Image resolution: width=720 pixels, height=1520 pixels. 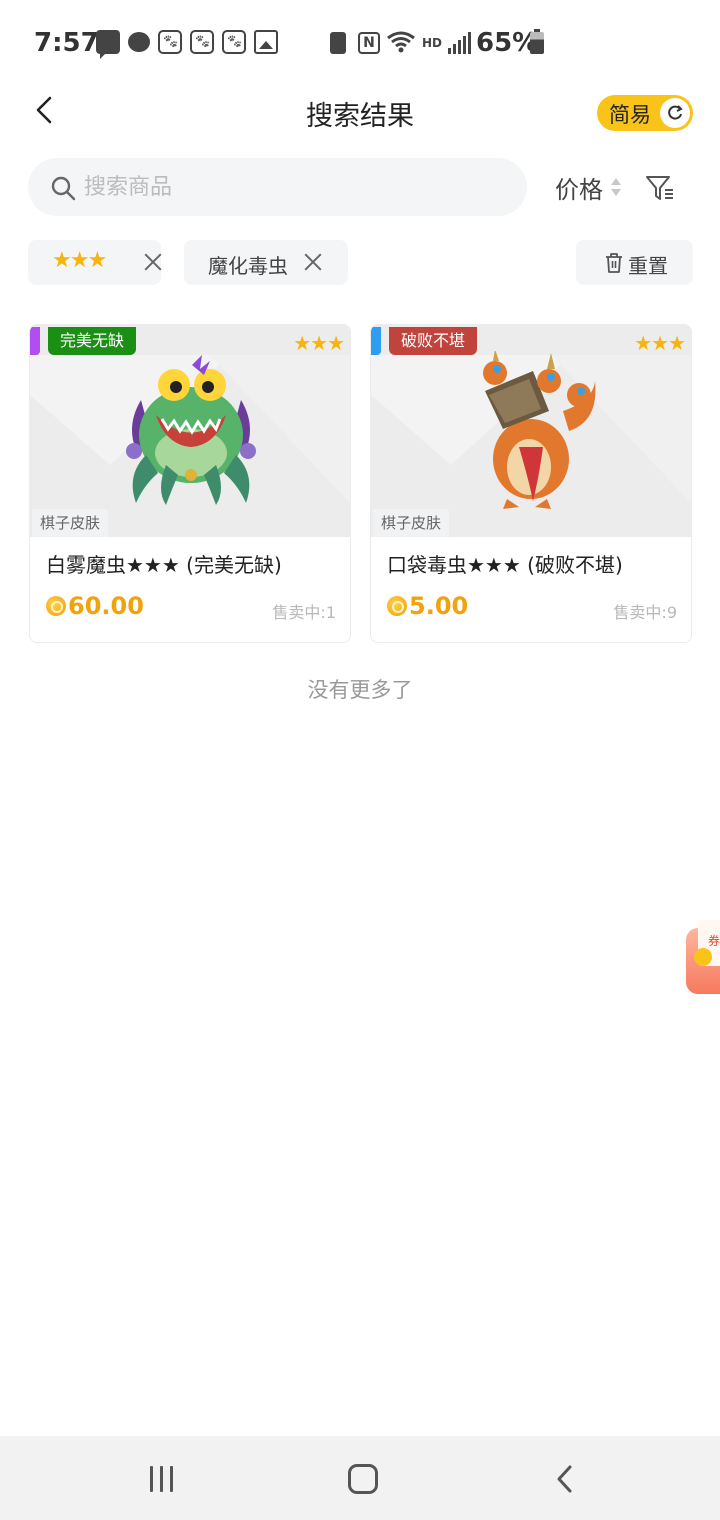 I want to click on back-icon, so click(x=566, y=1479).